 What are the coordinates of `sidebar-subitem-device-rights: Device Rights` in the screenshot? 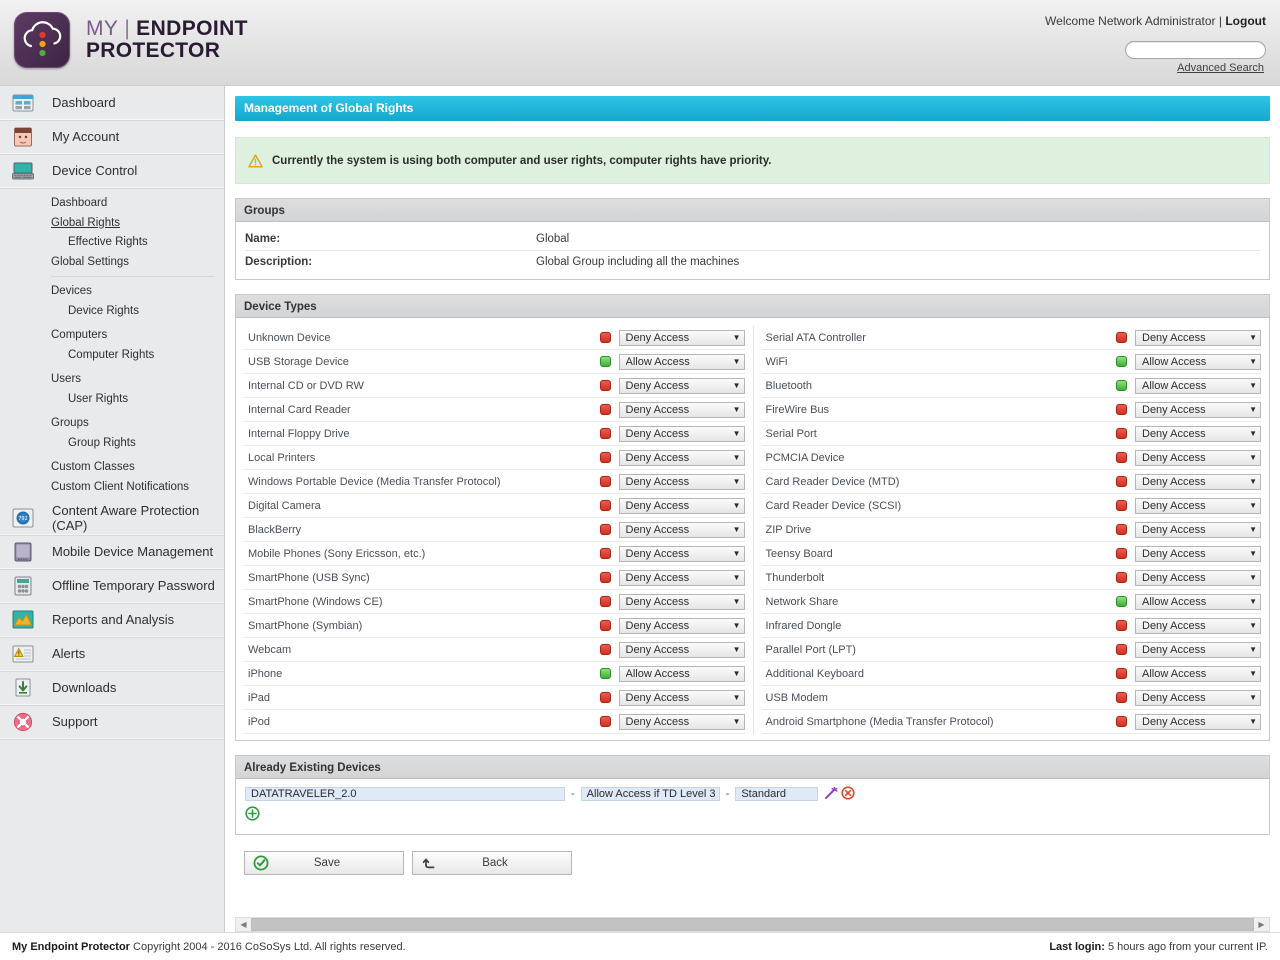 It's located at (112, 312).